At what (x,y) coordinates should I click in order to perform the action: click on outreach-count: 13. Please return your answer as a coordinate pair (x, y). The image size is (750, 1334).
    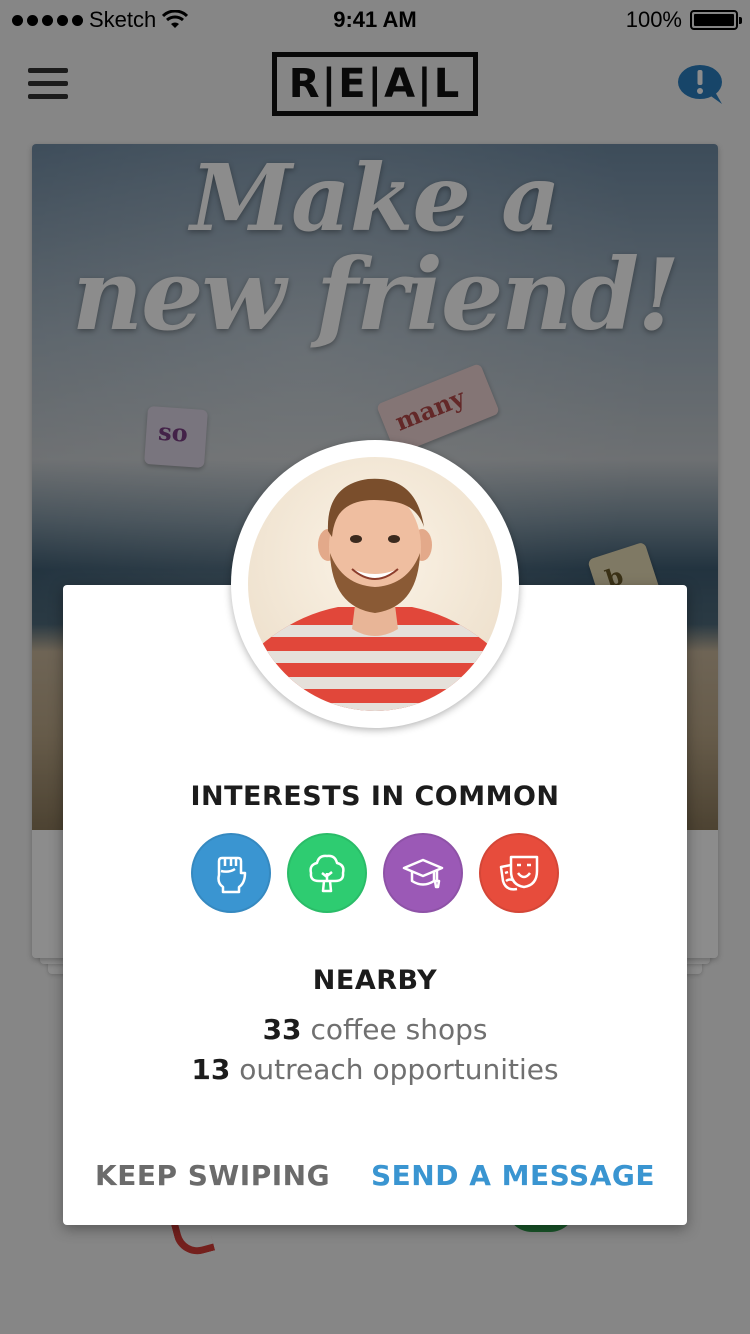
    Looking at the image, I should click on (211, 1069).